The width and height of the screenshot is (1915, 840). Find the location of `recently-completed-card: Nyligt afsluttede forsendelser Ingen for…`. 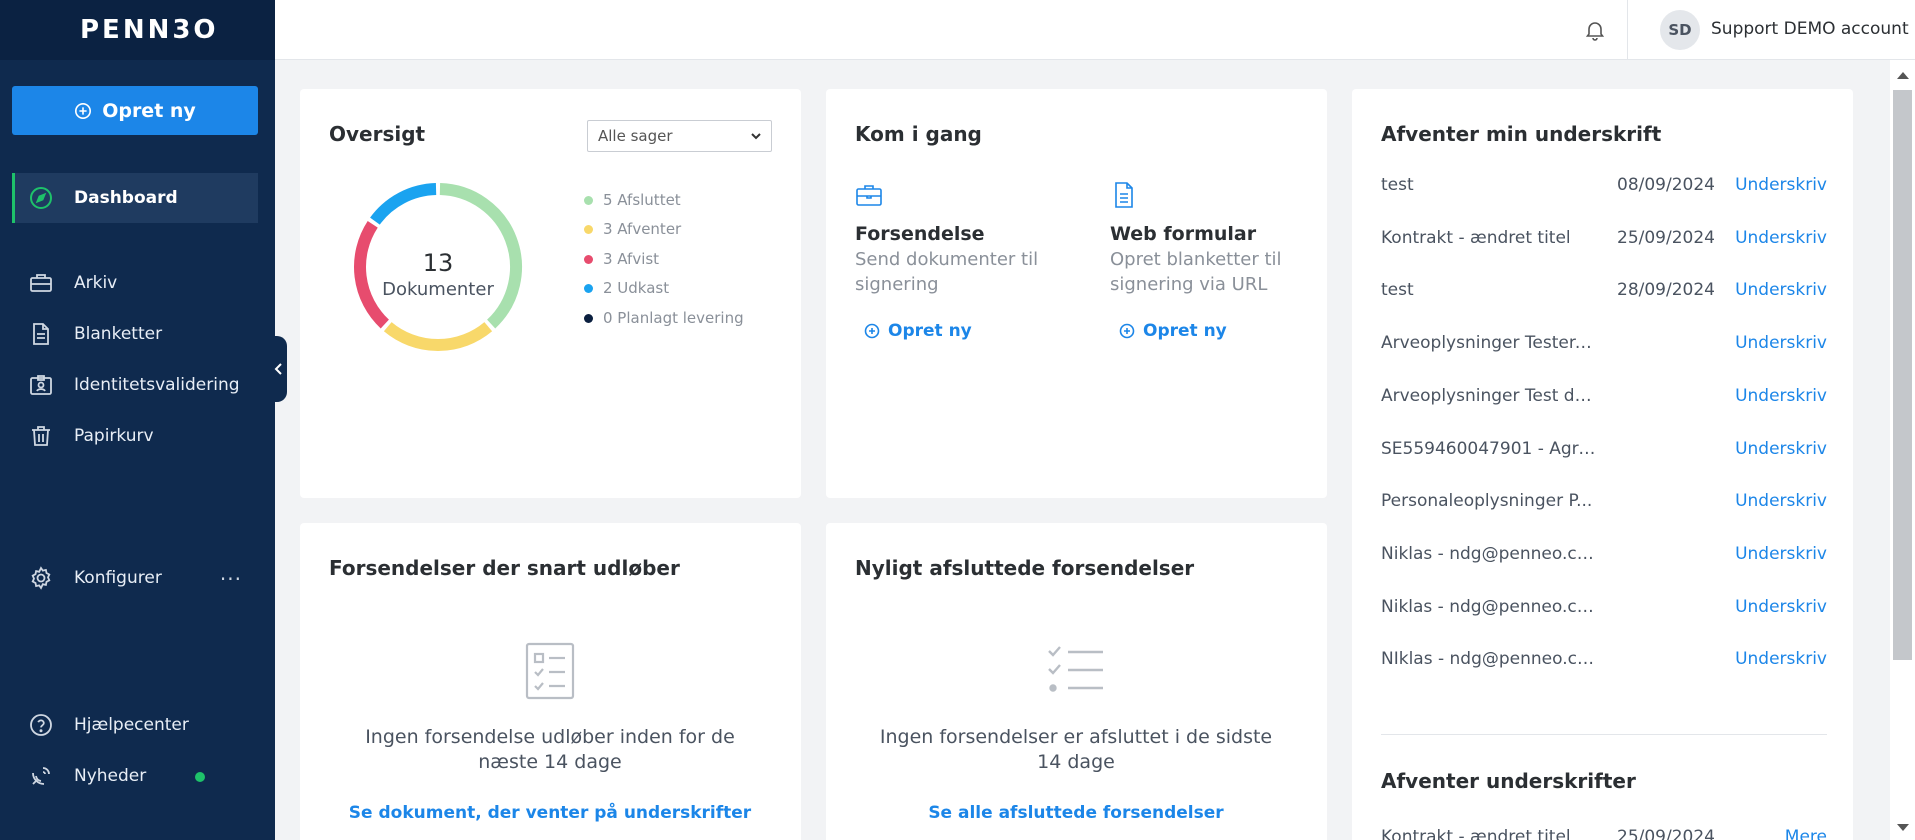

recently-completed-card: Nyligt afsluttede forsendelser Ingen for… is located at coordinates (1076, 681).